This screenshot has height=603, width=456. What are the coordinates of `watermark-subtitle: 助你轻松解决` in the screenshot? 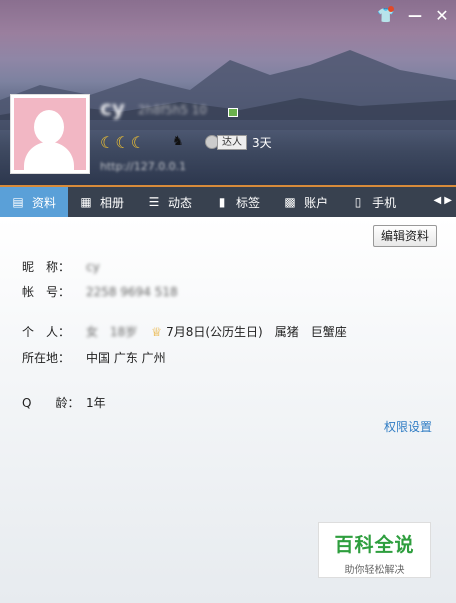 It's located at (374, 570).